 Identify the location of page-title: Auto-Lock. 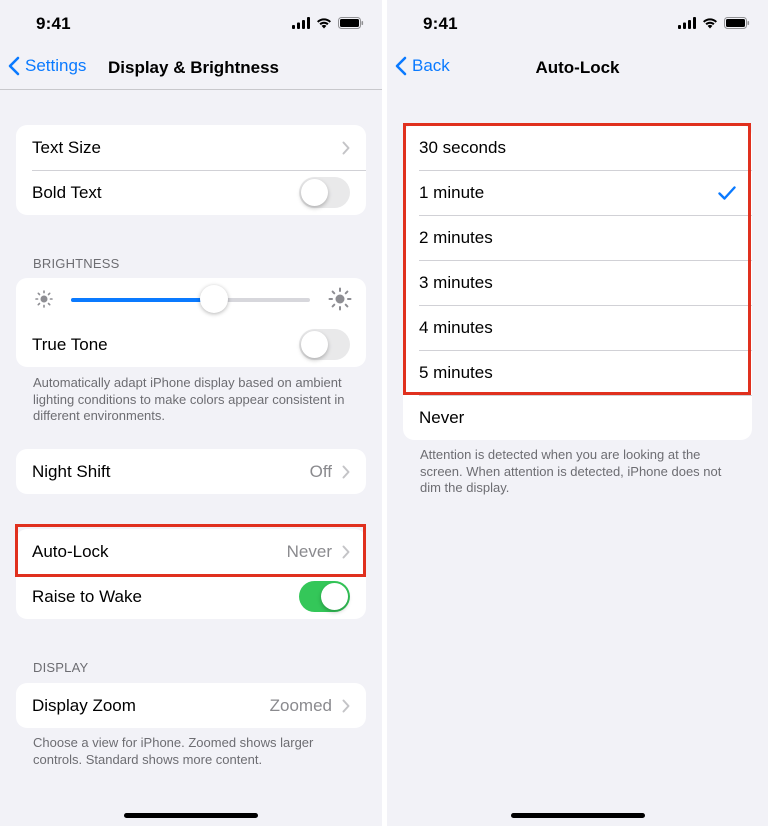
(577, 67).